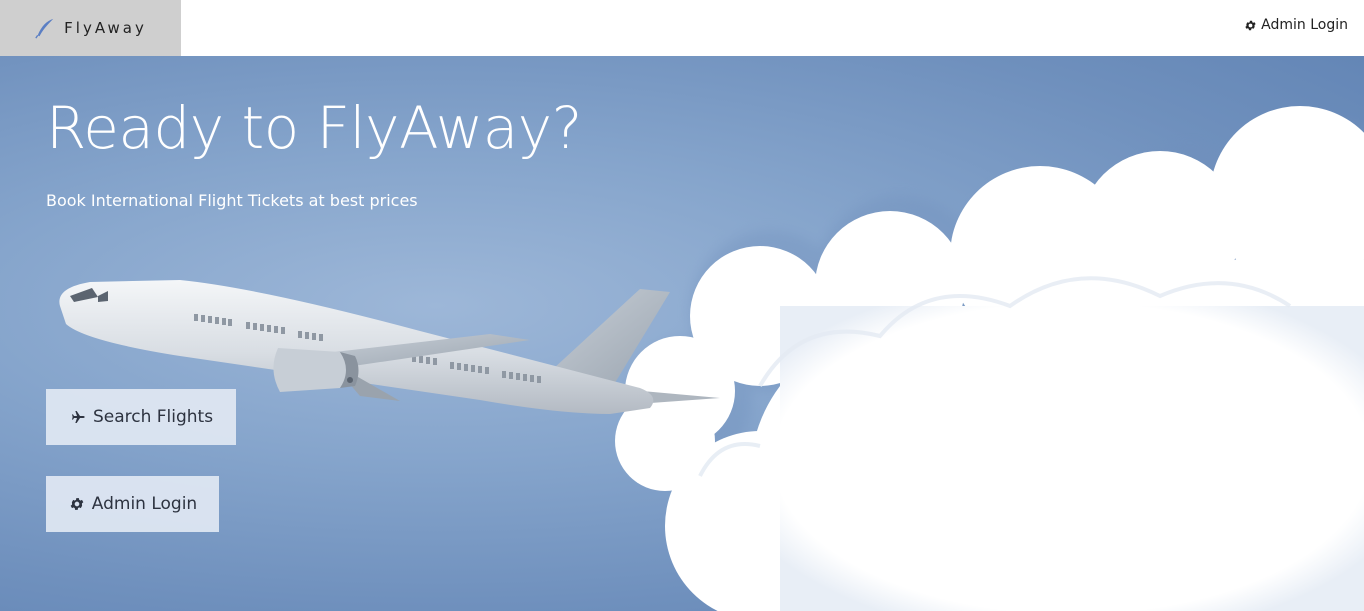 The width and height of the screenshot is (1364, 611). What do you see at coordinates (105, 28) in the screenshot?
I see `brand-name: FlyAway` at bounding box center [105, 28].